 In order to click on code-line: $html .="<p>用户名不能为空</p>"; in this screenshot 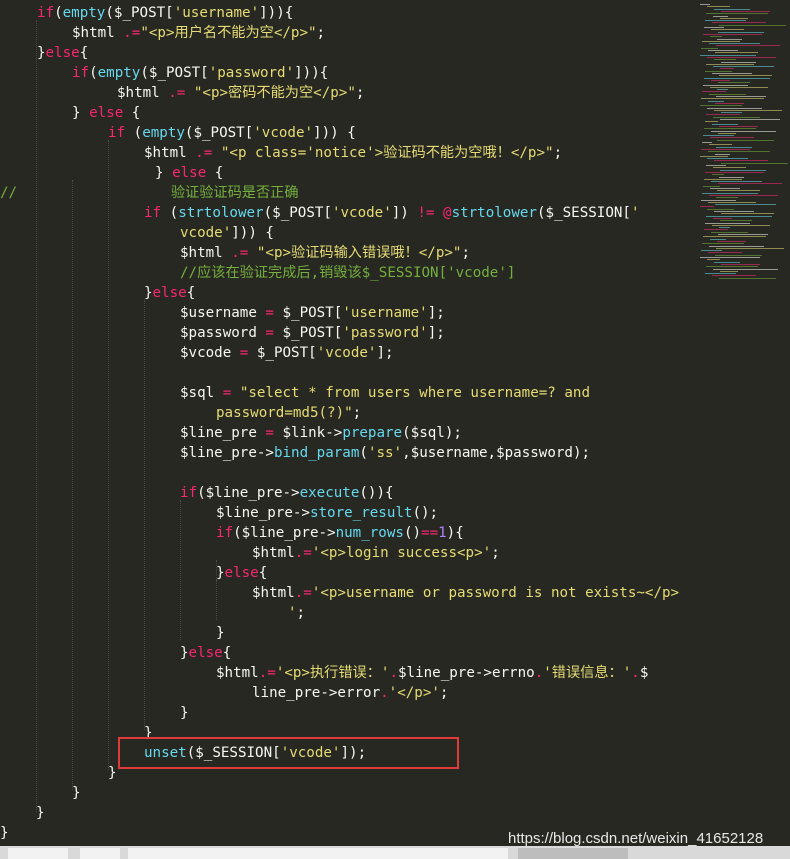, I will do `click(198, 33)`.